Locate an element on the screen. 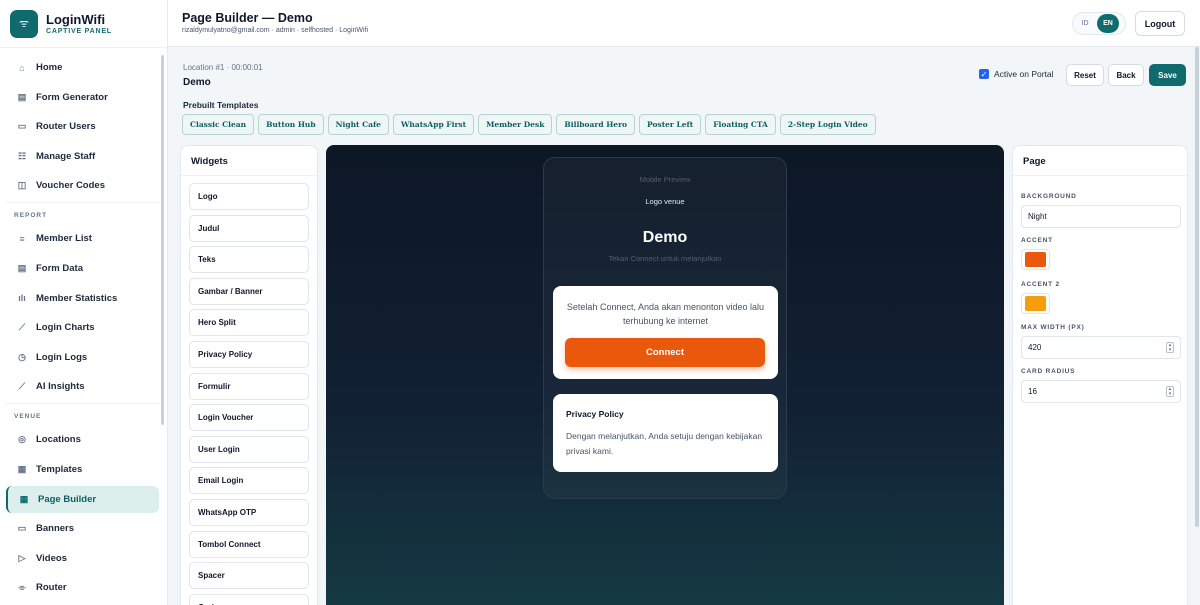  language-toggle: ID EN is located at coordinates (1099, 23).